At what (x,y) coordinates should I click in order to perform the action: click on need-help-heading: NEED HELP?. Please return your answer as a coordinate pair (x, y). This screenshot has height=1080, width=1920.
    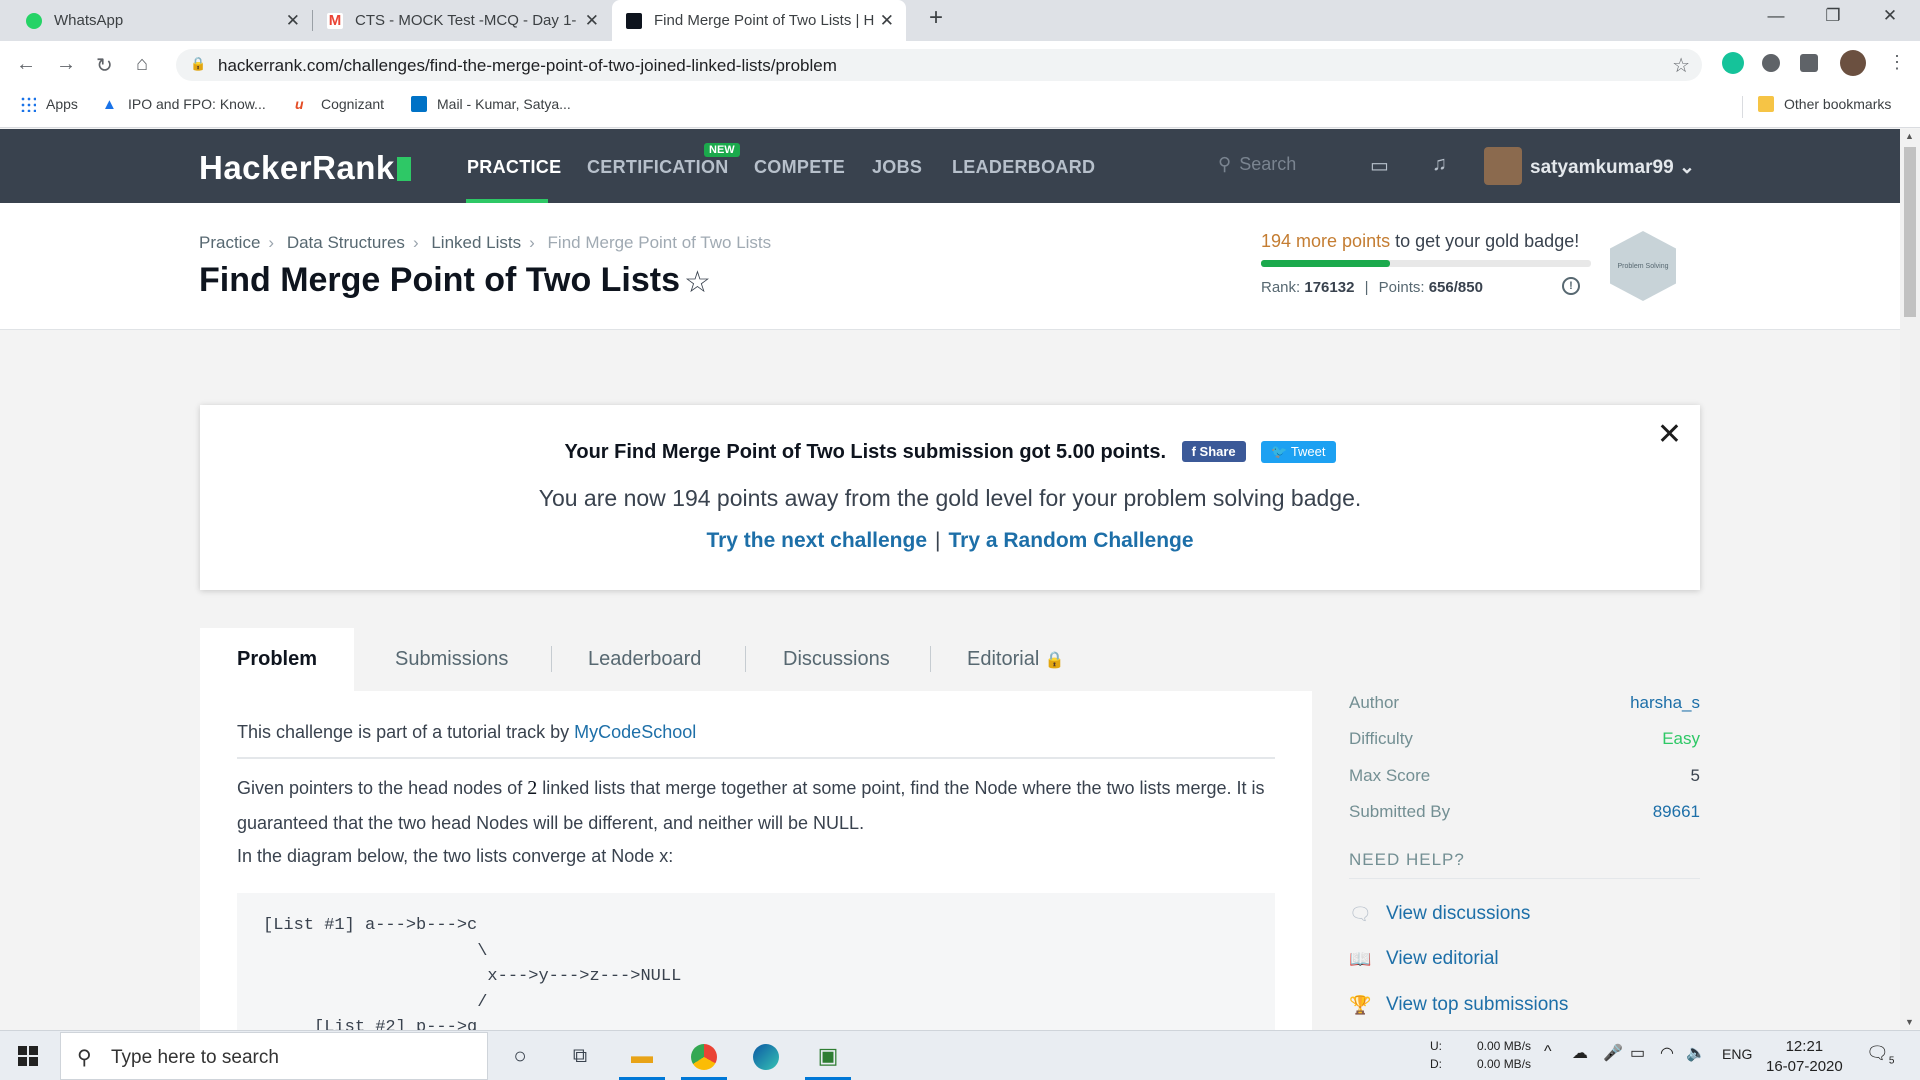
    Looking at the image, I should click on (1407, 859).